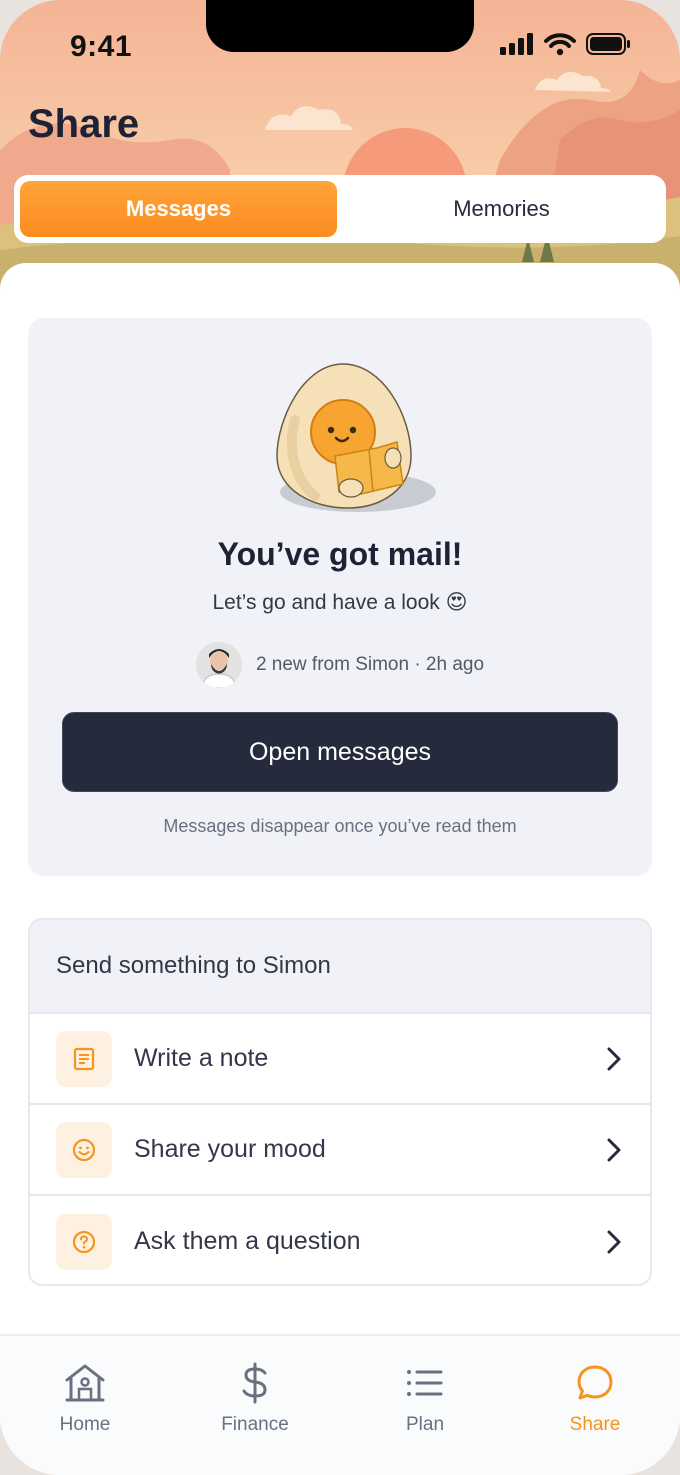  I want to click on question-icon, so click(84, 1241).